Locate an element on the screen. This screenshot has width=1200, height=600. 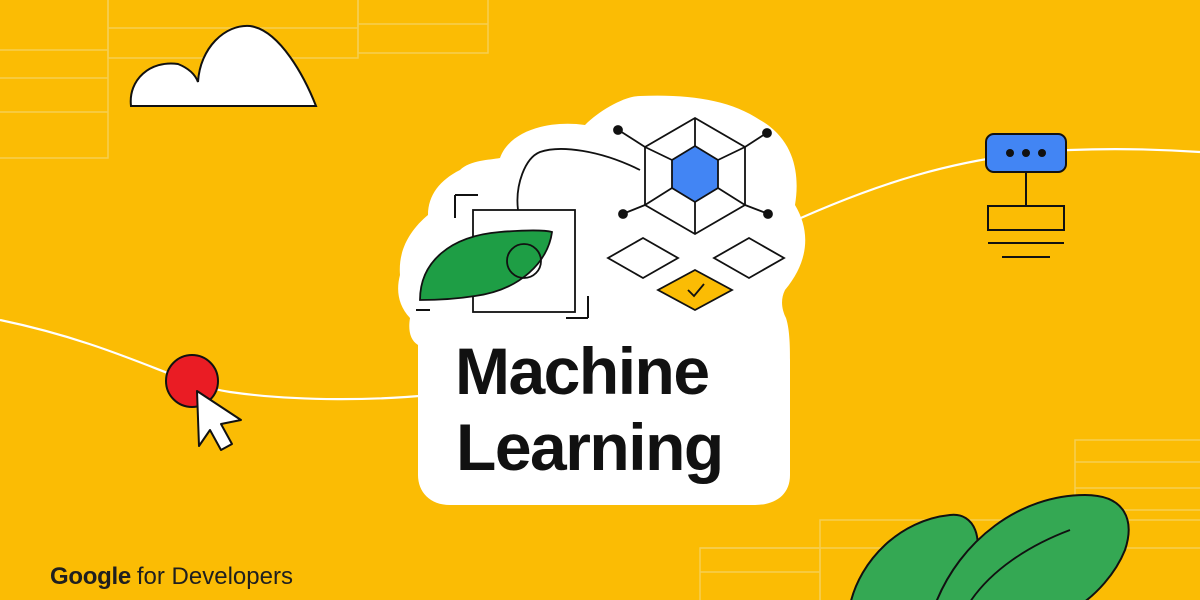
brand-google: Google is located at coordinates (90, 576).